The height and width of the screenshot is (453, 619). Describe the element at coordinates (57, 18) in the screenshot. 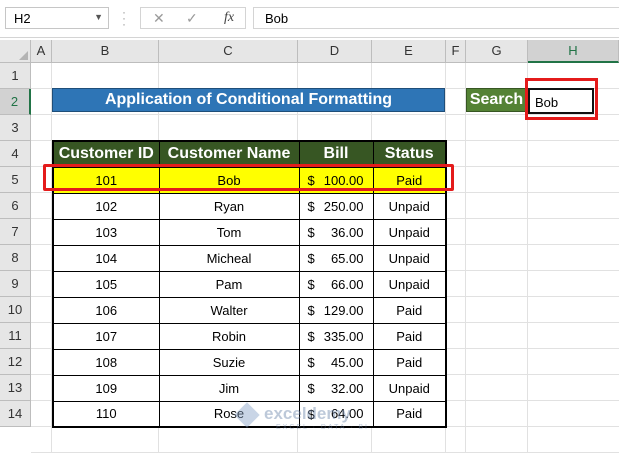

I see `name-box: H2 ▼` at that location.